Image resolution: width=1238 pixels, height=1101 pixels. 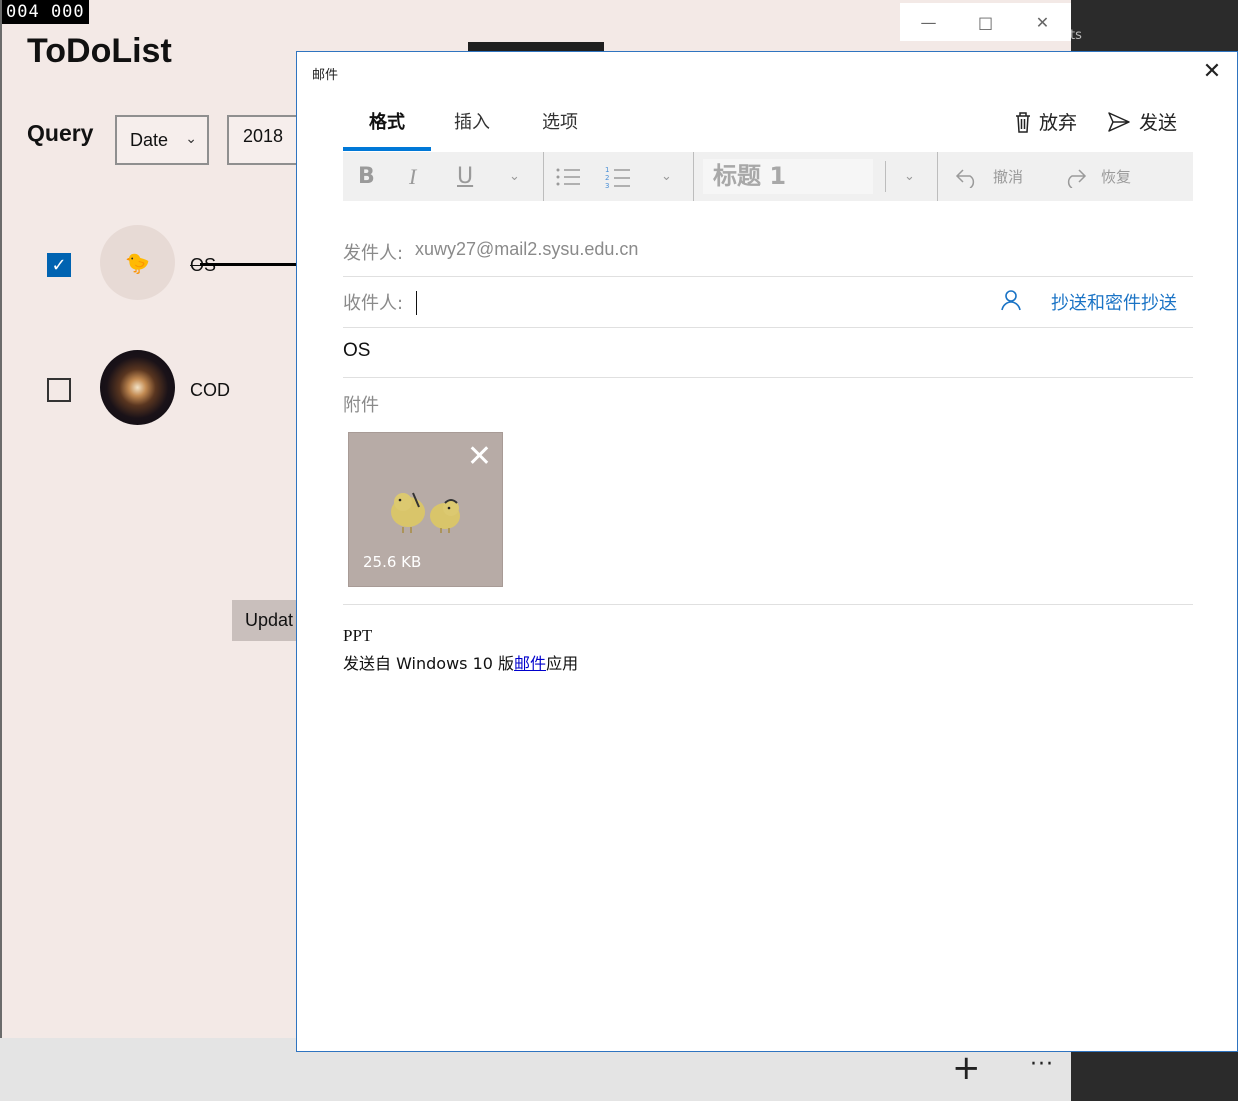 What do you see at coordinates (416, 303) in the screenshot?
I see `to-field-caret` at bounding box center [416, 303].